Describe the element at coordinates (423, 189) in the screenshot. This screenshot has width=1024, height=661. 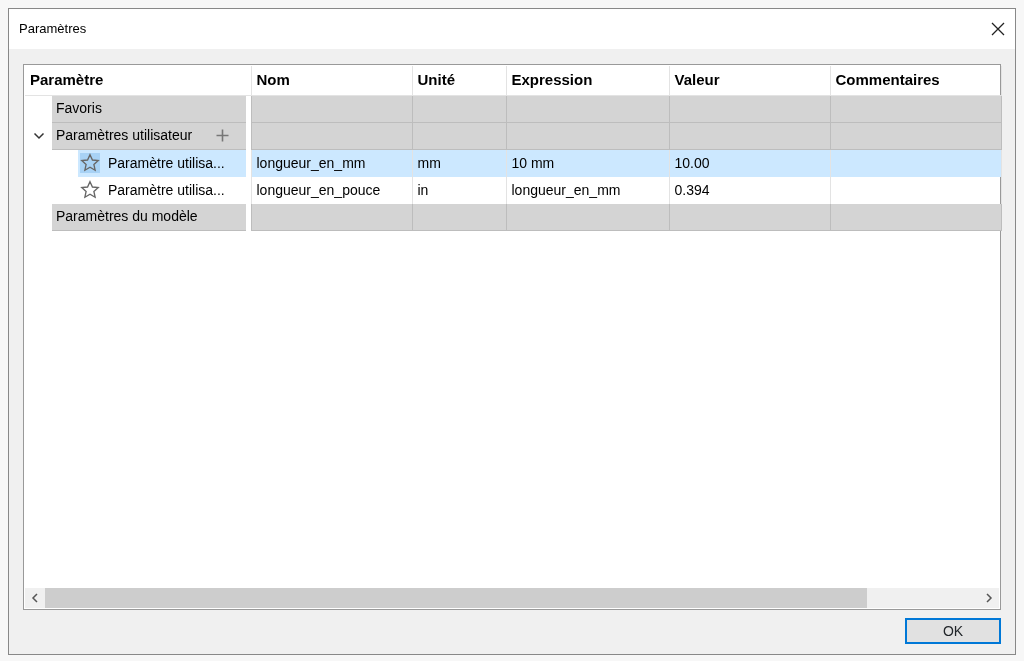
I see `table-cell: in` at that location.